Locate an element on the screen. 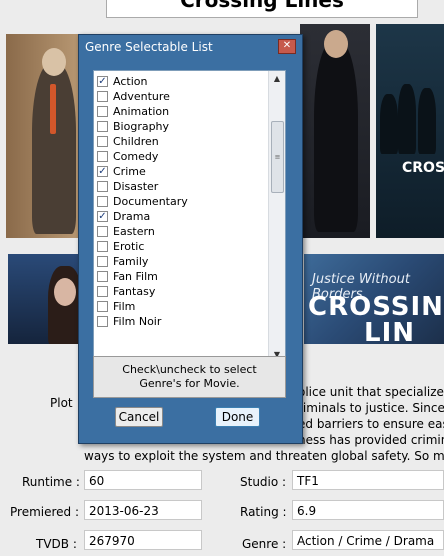  genre-label: Fantasy is located at coordinates (134, 291).